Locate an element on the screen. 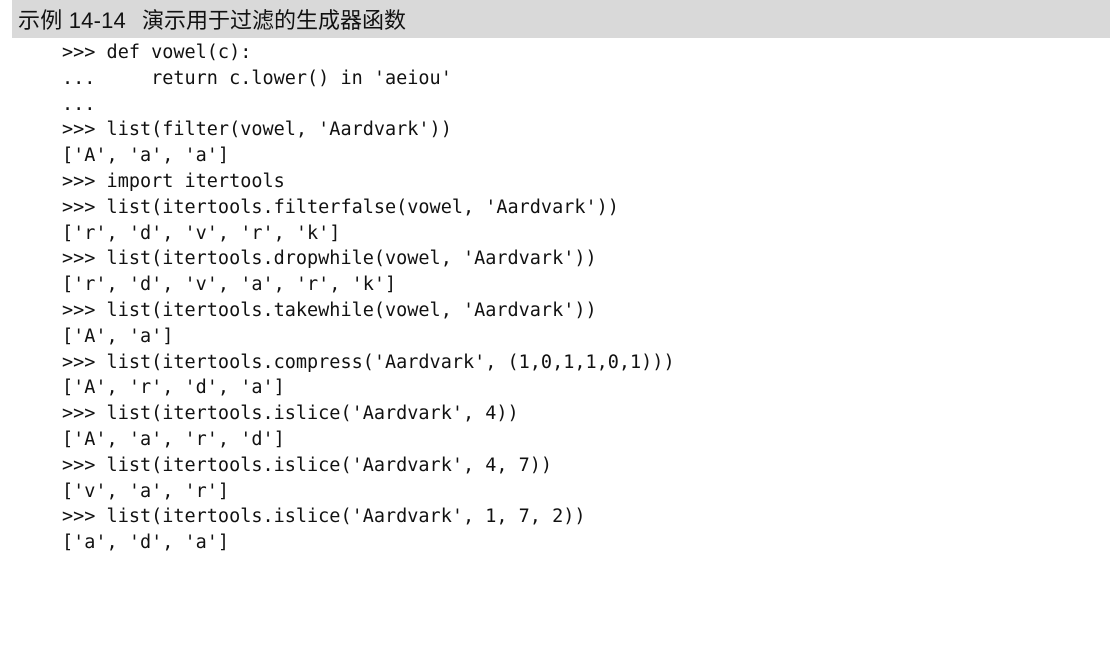 This screenshot has height=654, width=1120. code-line: ['A', 'a'] is located at coordinates (118, 336).